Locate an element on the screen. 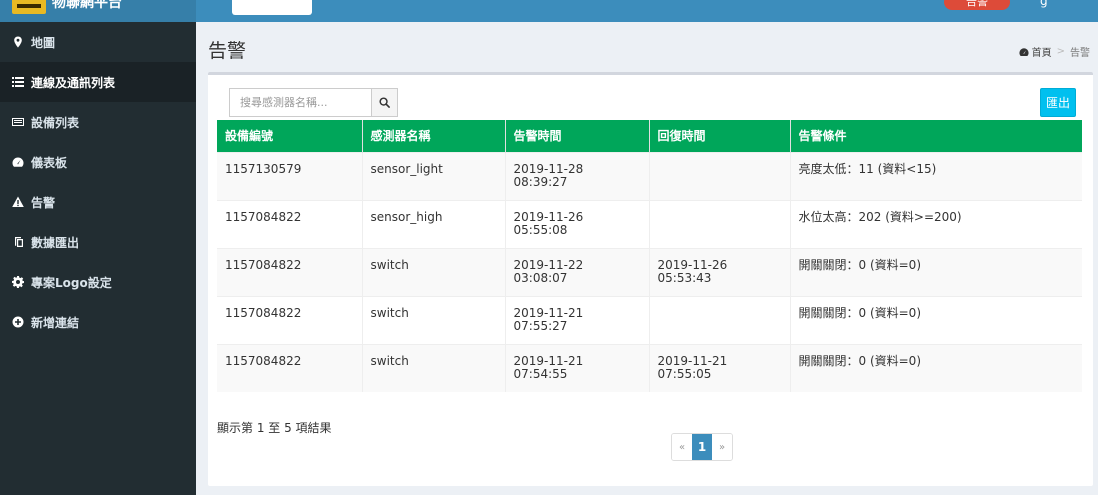 The image size is (1098, 495). logo-area: 物聯網平台 is located at coordinates (98, 11).